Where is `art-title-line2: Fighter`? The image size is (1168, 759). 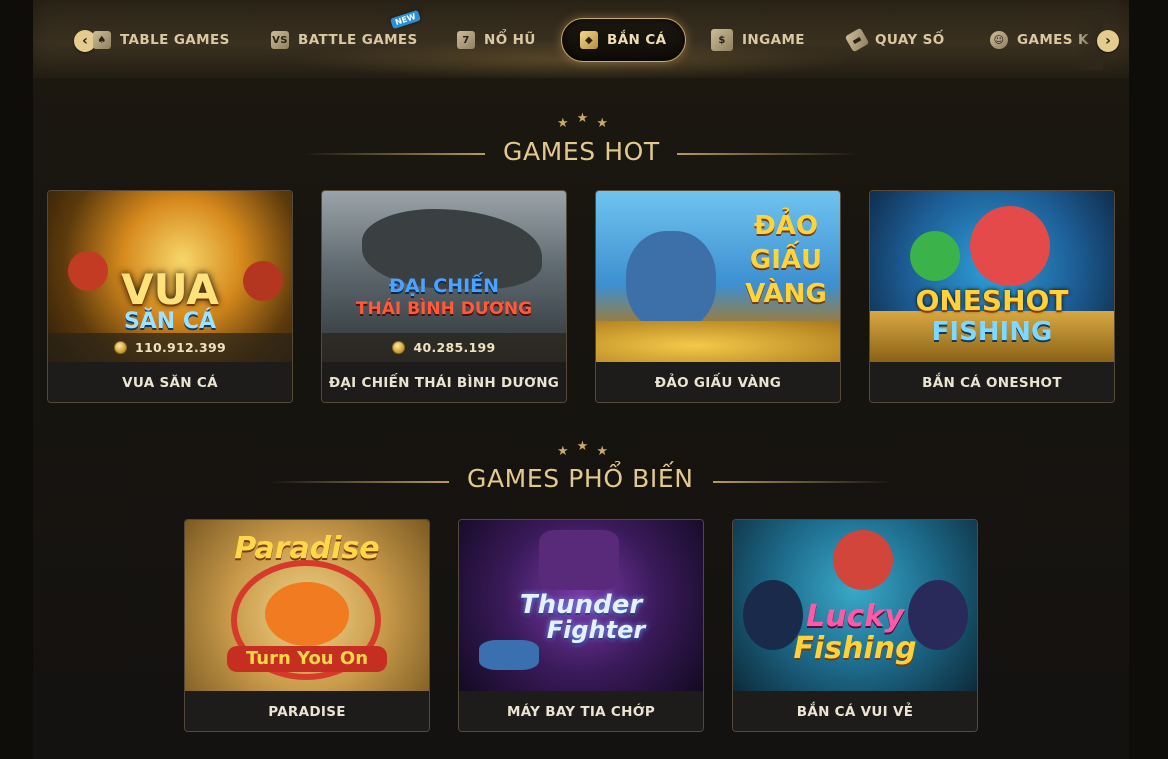 art-title-line2: Fighter is located at coordinates (596, 630).